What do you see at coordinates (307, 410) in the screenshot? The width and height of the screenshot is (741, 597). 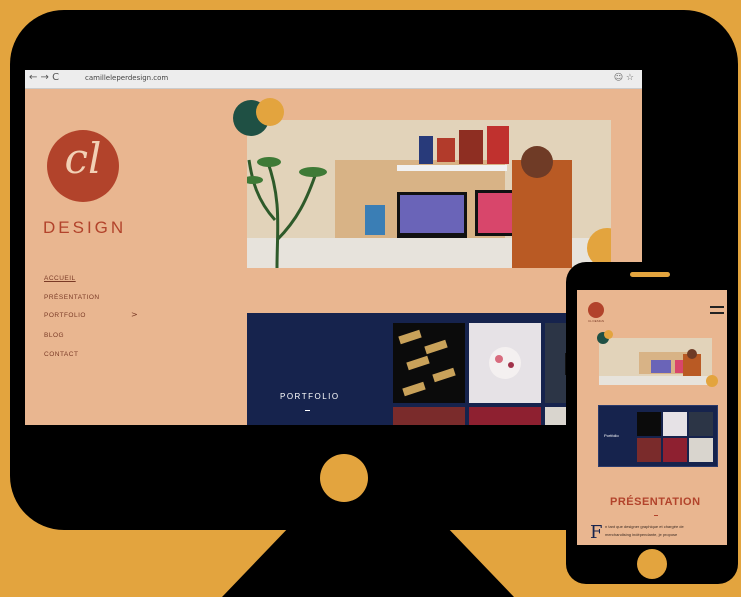 I see `portfolio-dash` at bounding box center [307, 410].